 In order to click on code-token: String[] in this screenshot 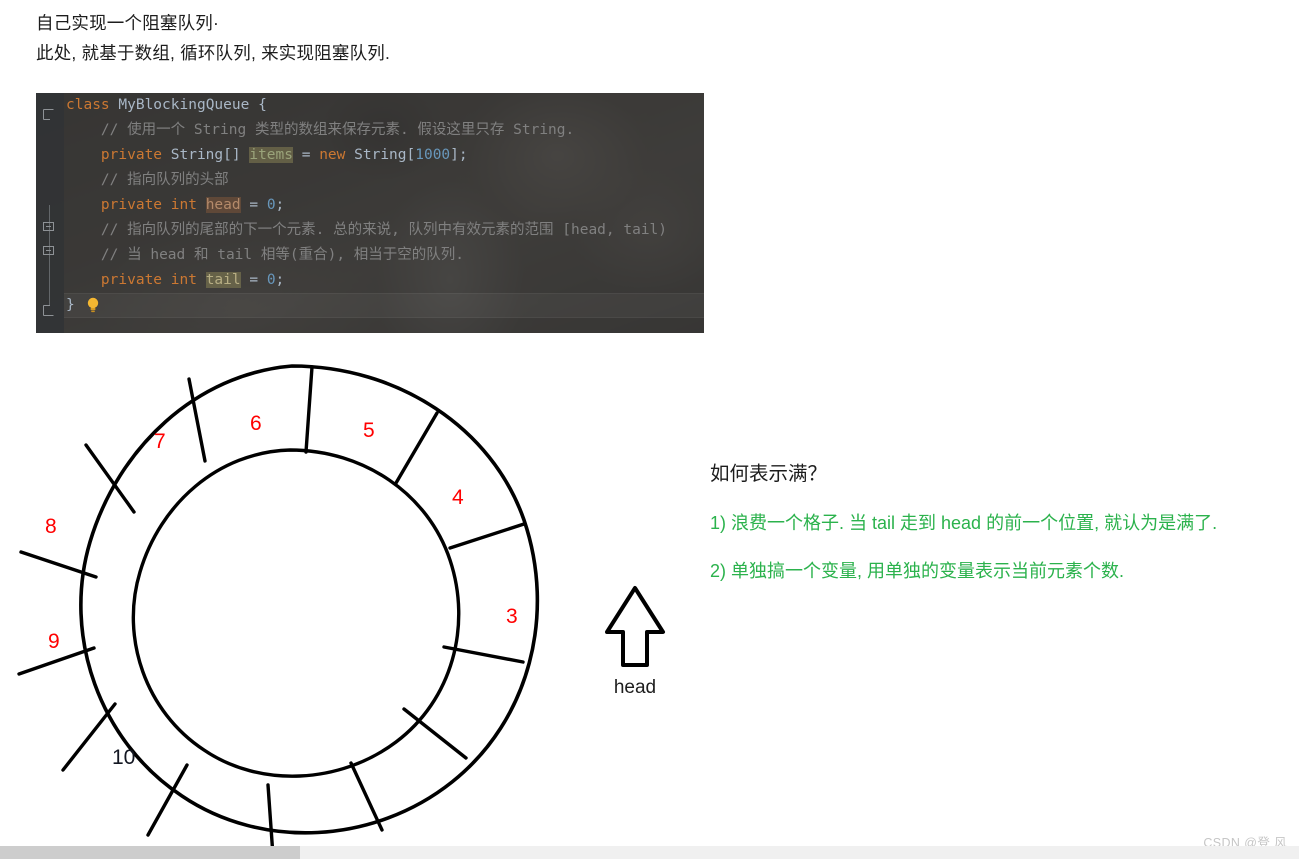, I will do `click(210, 155)`.